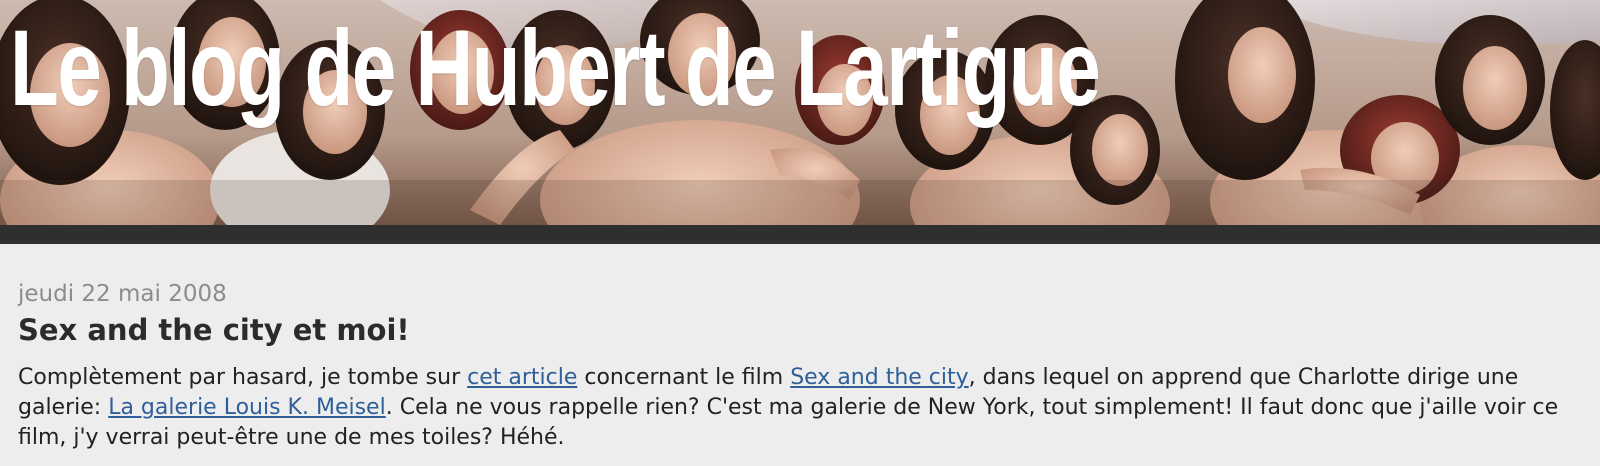 Image resolution: width=1600 pixels, height=466 pixels. What do you see at coordinates (800, 330) in the screenshot?
I see `post-title: Sex and the city et moi!` at bounding box center [800, 330].